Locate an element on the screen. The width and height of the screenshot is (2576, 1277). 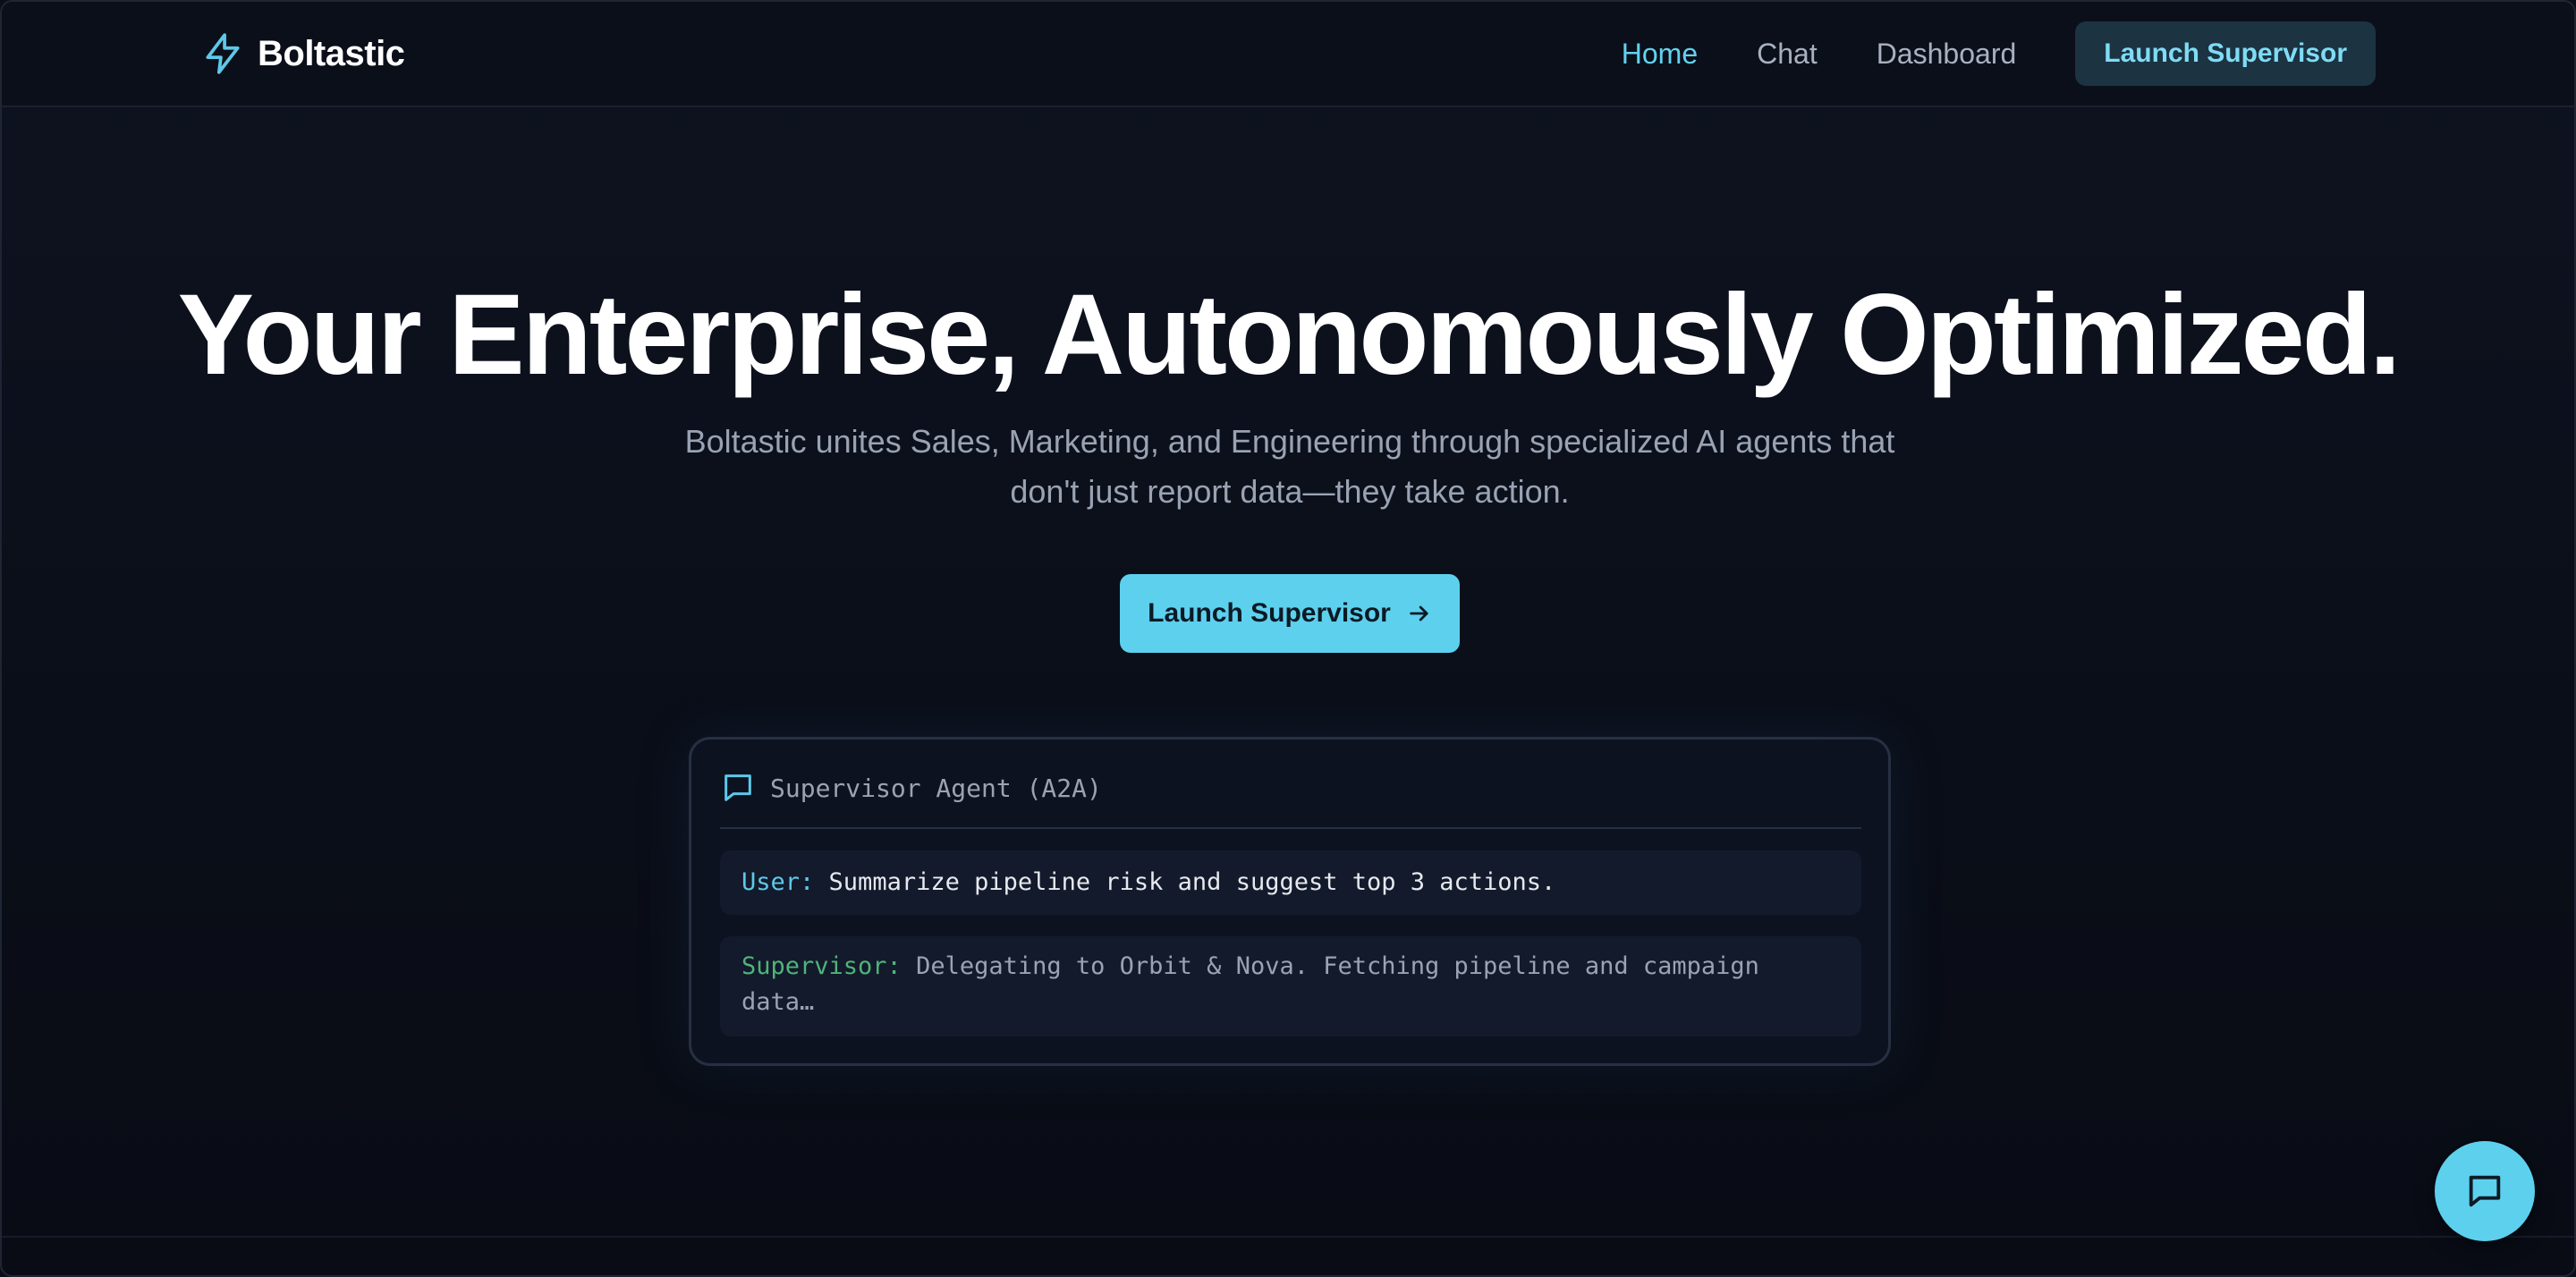
arrow-right-icon is located at coordinates (1419, 613).